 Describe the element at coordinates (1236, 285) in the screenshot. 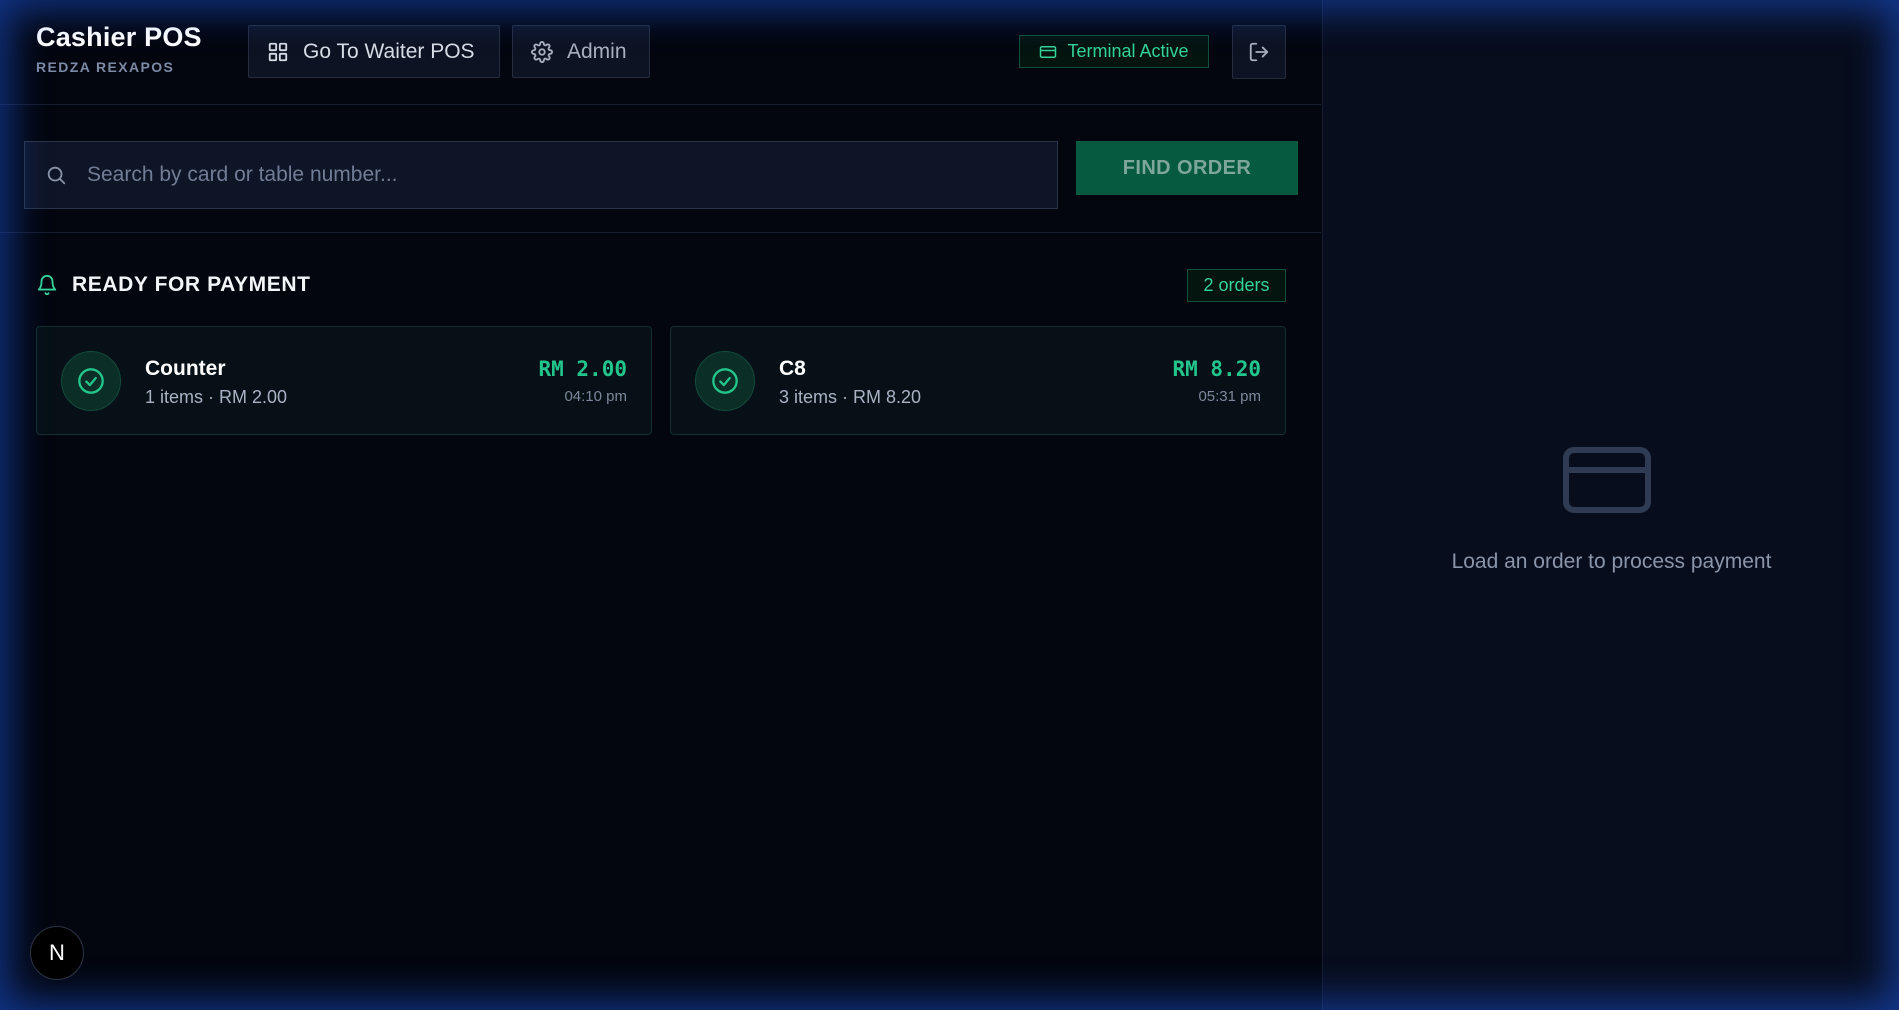

I see `order-count-badge: 2 orders` at that location.